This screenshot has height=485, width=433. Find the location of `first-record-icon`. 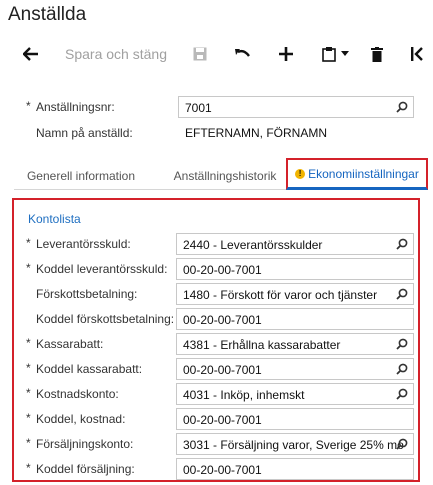

first-record-icon is located at coordinates (417, 54).